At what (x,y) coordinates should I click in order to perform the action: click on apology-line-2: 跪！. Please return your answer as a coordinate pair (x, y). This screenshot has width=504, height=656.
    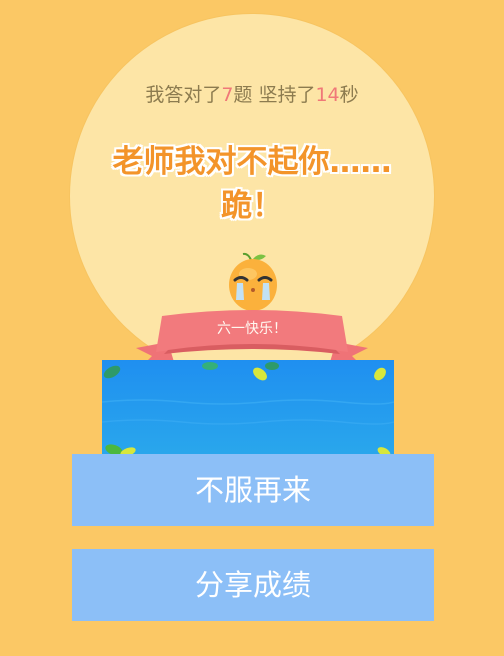
    Looking at the image, I should click on (252, 206).